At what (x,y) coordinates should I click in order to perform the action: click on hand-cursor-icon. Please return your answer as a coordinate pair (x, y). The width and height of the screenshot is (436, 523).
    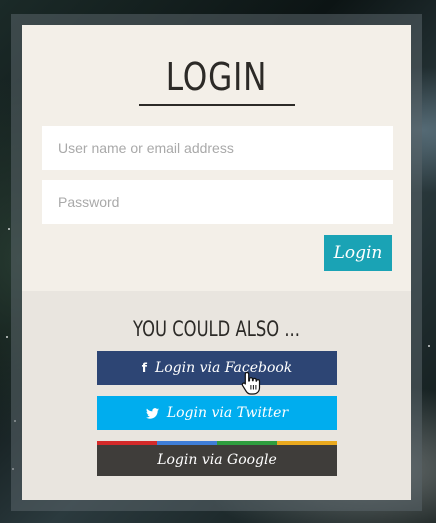
    Looking at the image, I should click on (251, 383).